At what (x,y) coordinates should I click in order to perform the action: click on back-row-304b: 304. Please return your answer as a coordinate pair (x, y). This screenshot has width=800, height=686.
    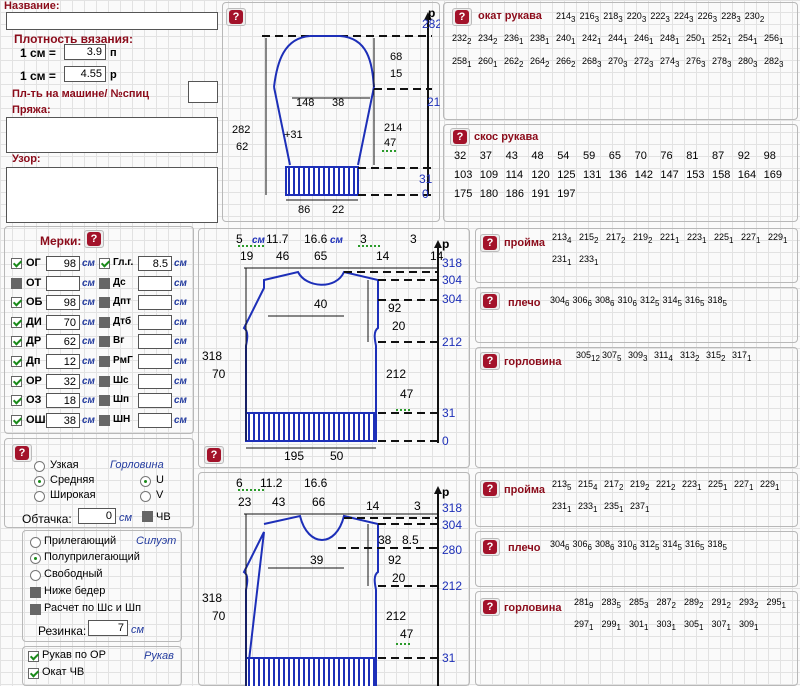
    Looking at the image, I should click on (452, 299).